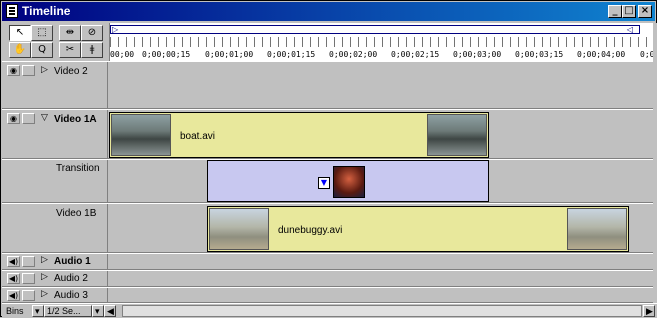  What do you see at coordinates (38, 311) in the screenshot?
I see `bins-dropdown-arrow-icon: ▾` at bounding box center [38, 311].